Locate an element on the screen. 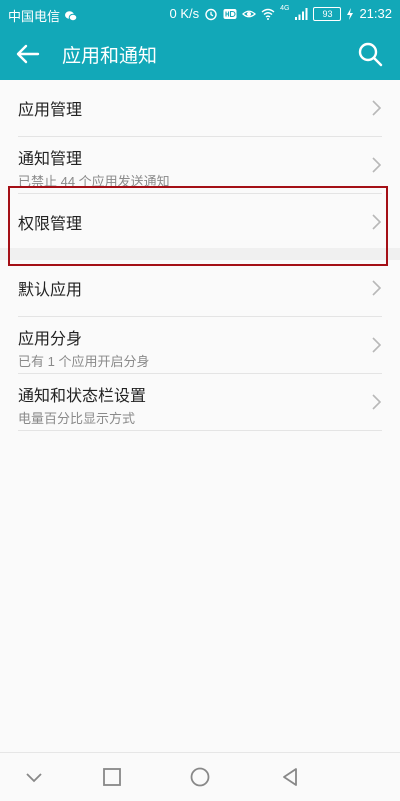  item-subtitle: 已禁止 44 个应用发送通知 is located at coordinates (94, 181).